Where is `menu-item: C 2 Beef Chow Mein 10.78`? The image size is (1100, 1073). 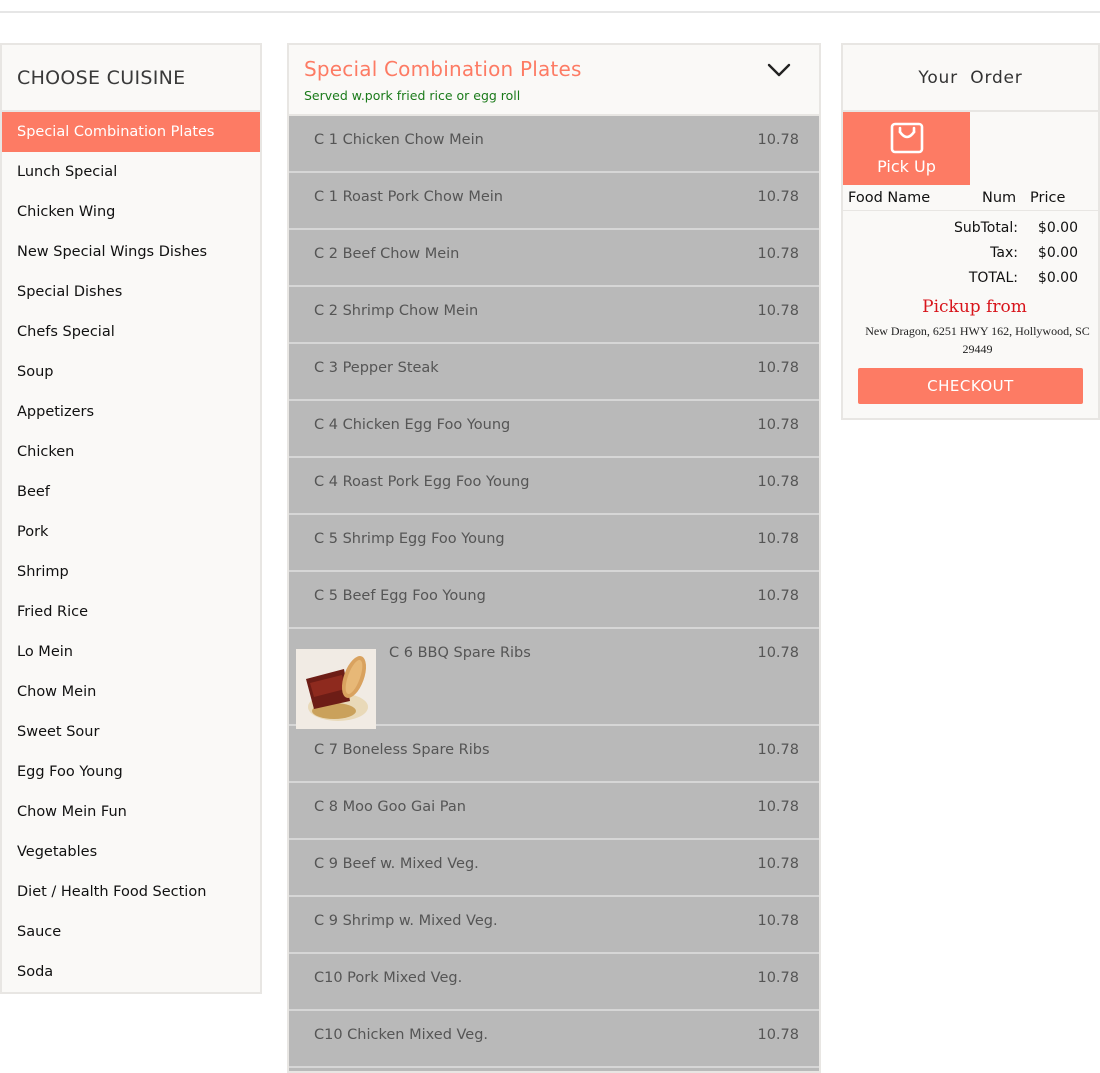 menu-item: C 2 Beef Chow Mein 10.78 is located at coordinates (554, 258).